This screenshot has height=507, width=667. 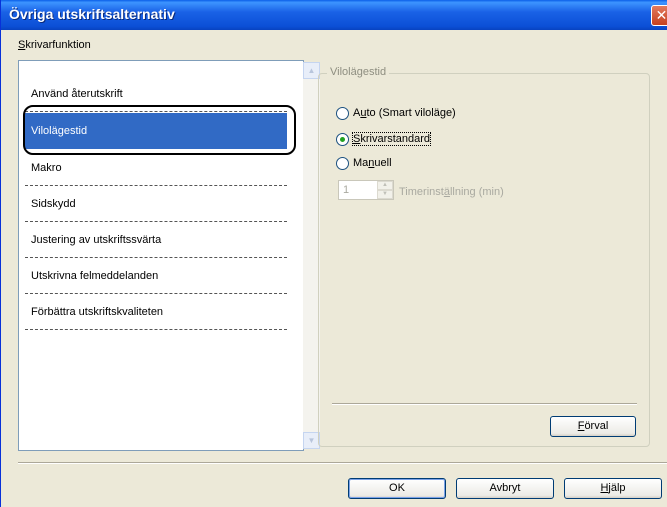 I want to click on close-icon: ✕, so click(x=659, y=15).